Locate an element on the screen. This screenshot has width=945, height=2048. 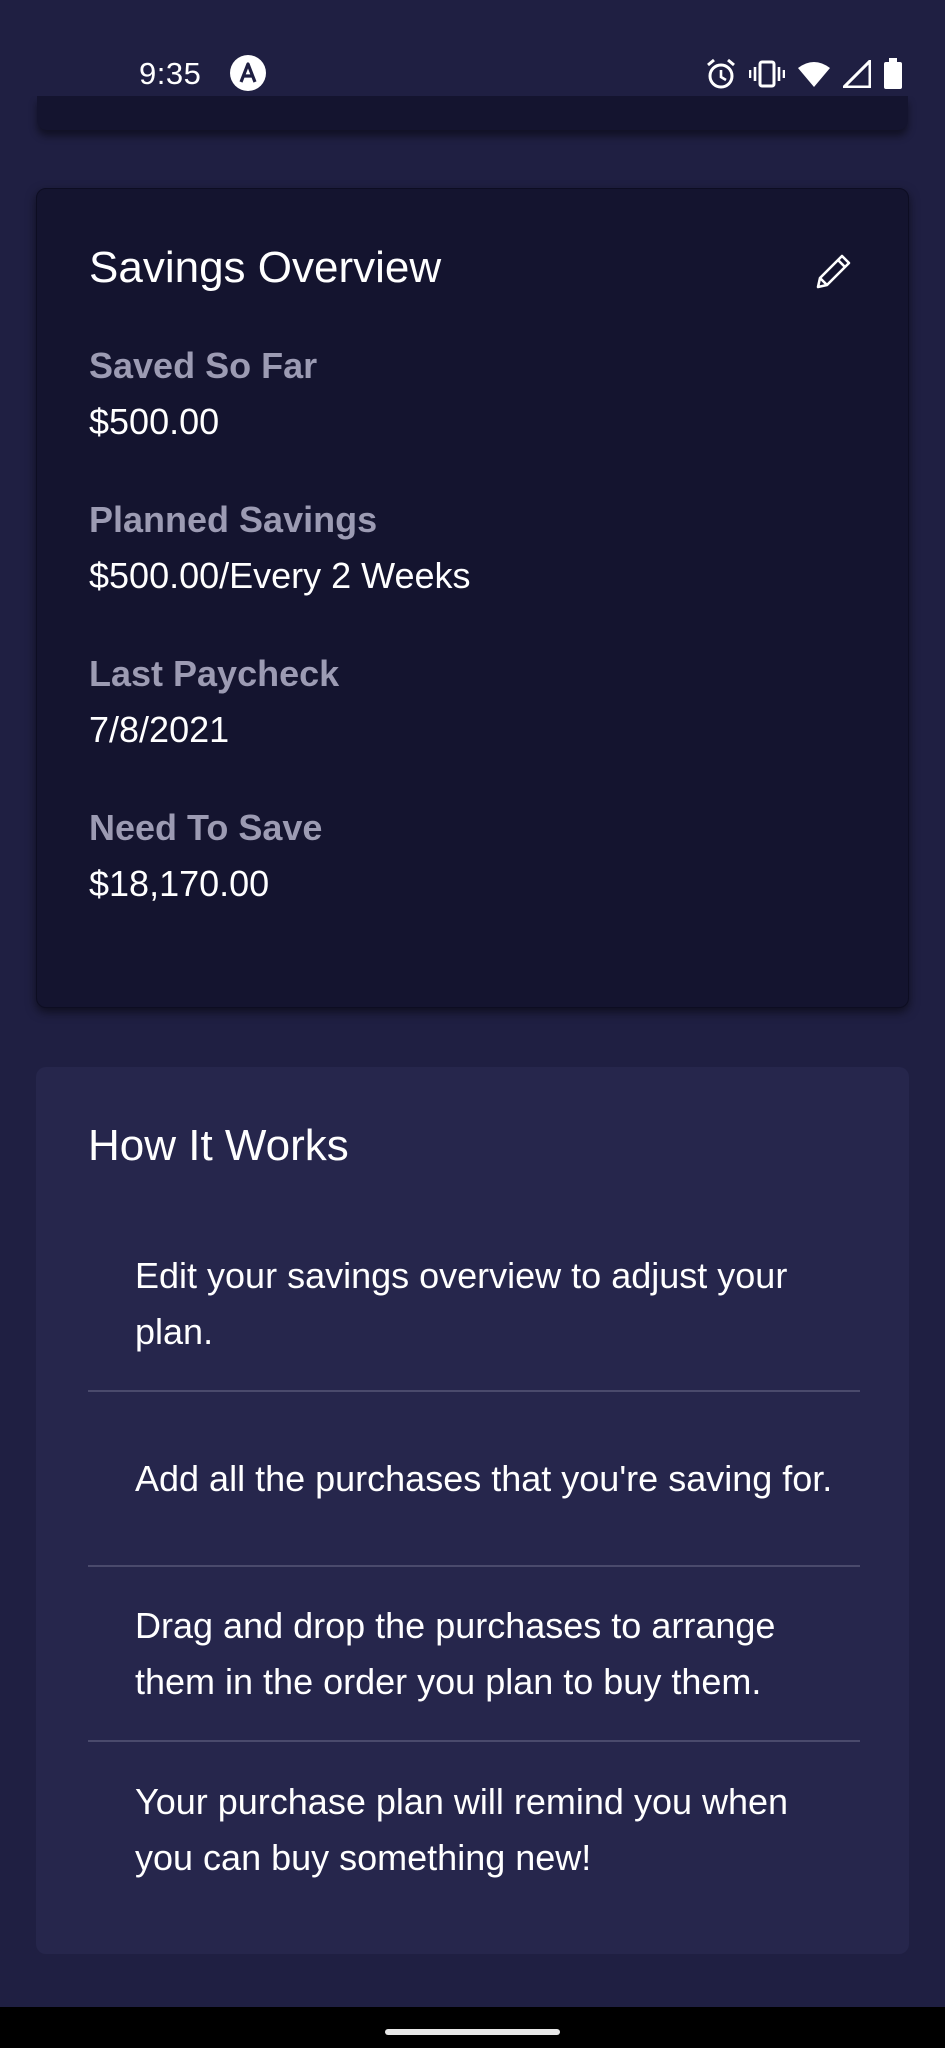
status-icons is located at coordinates (804, 74).